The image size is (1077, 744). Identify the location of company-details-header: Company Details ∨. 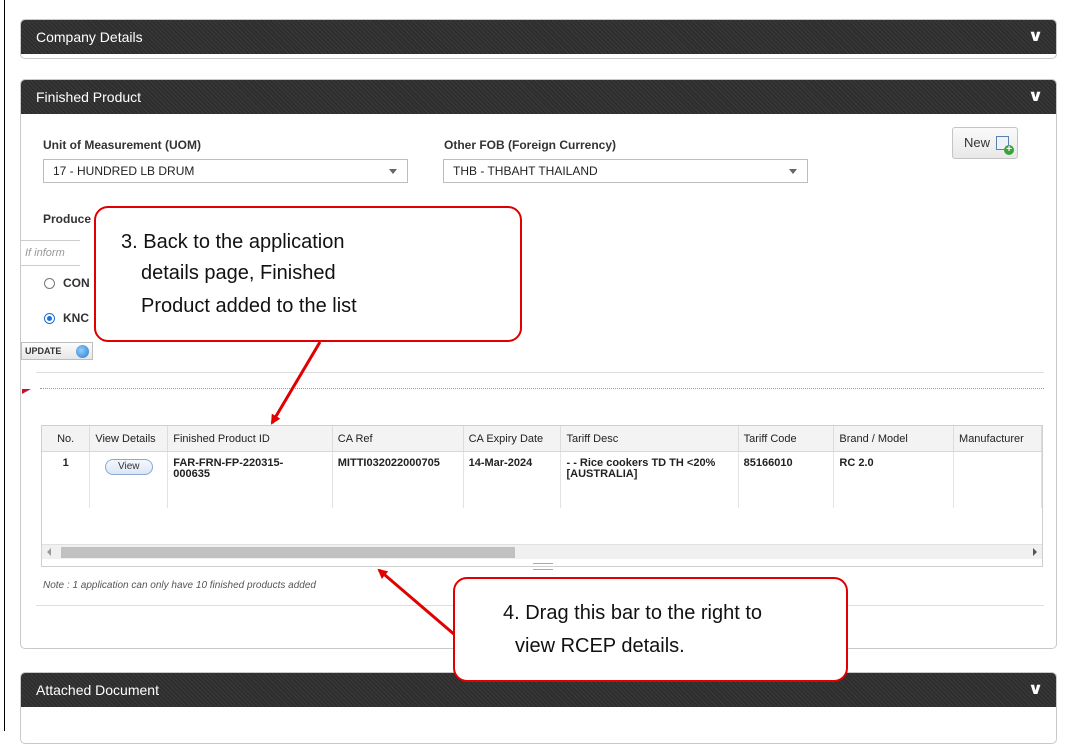
(538, 37).